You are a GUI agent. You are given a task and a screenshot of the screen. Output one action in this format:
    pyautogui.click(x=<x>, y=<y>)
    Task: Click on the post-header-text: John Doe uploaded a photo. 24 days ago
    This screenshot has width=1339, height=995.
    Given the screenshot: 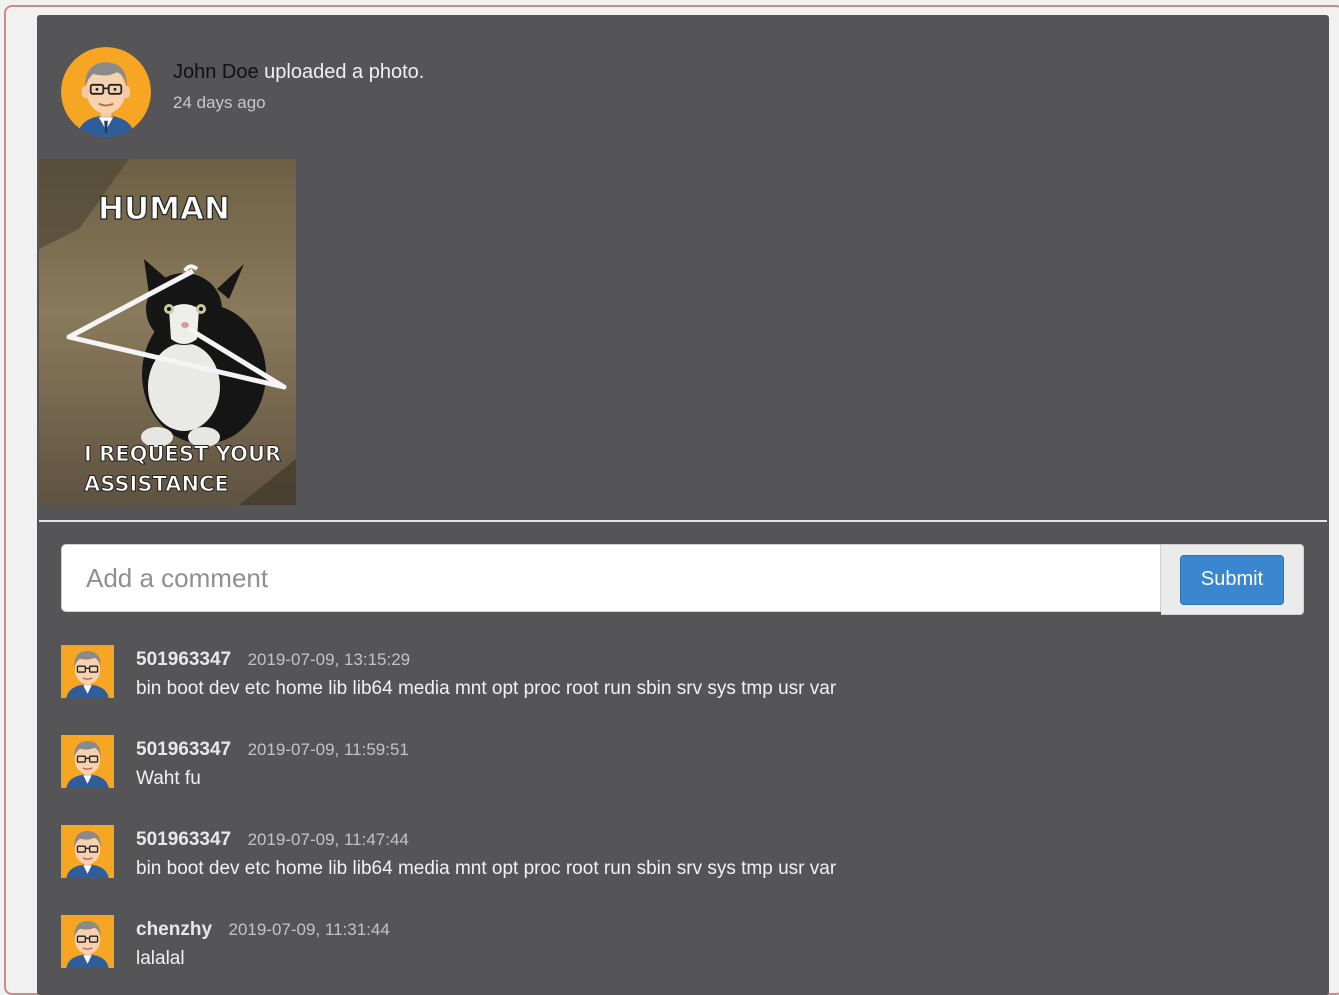 What is the action you would take?
    pyautogui.click(x=423, y=87)
    